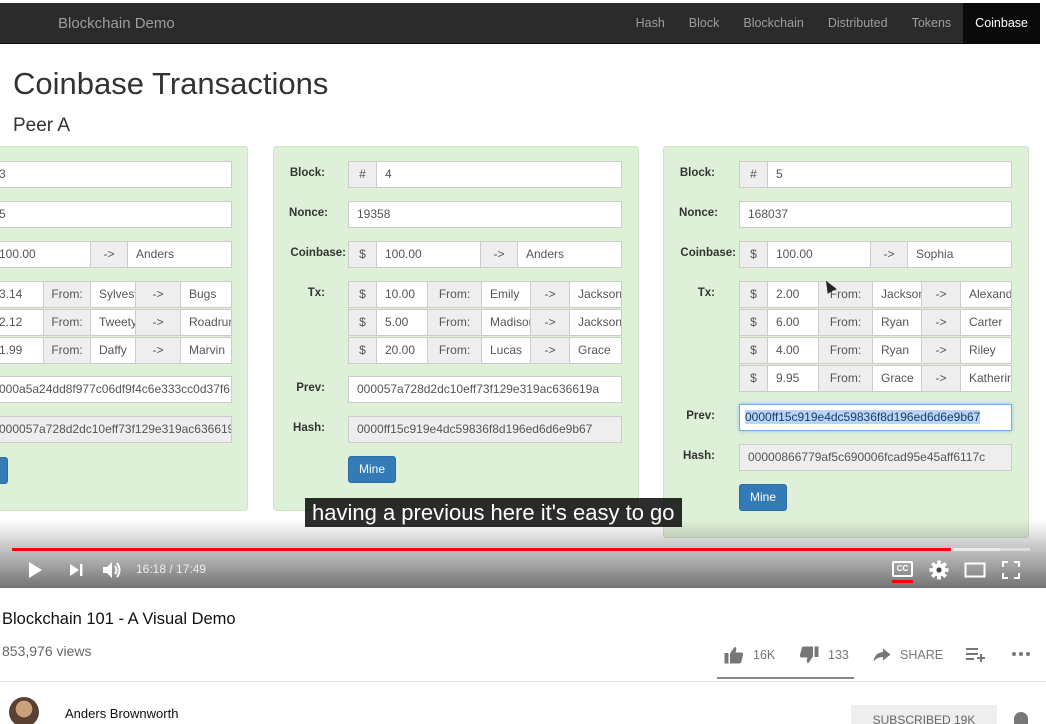 The width and height of the screenshot is (1046, 724). I want to click on tx-from-field: Tweety, so click(113, 322).